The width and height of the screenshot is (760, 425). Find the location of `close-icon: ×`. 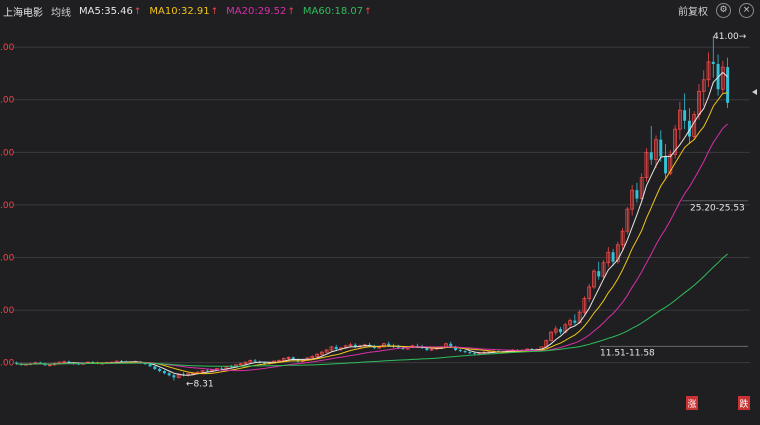

close-icon: × is located at coordinates (746, 10).